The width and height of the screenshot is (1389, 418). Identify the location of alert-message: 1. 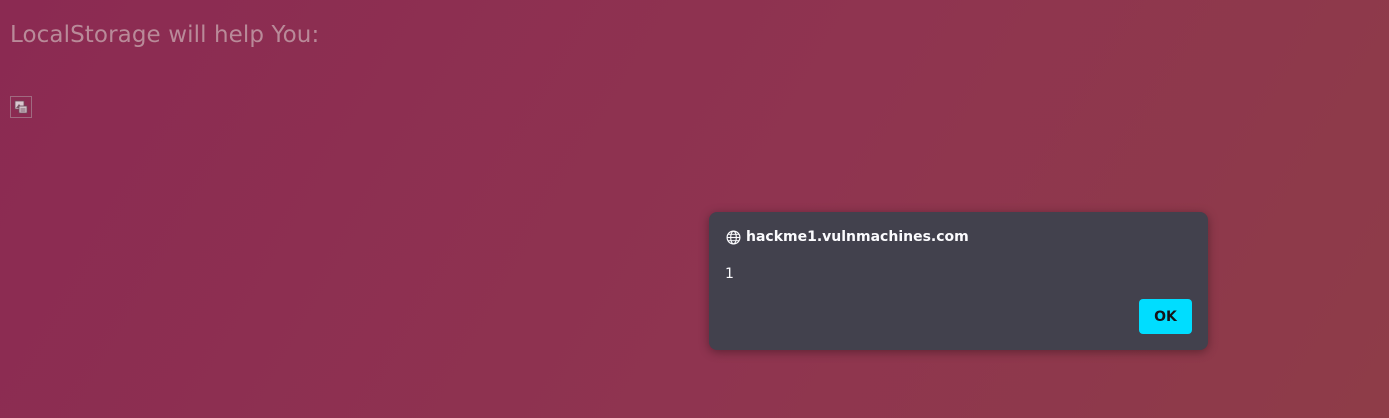
(729, 274).